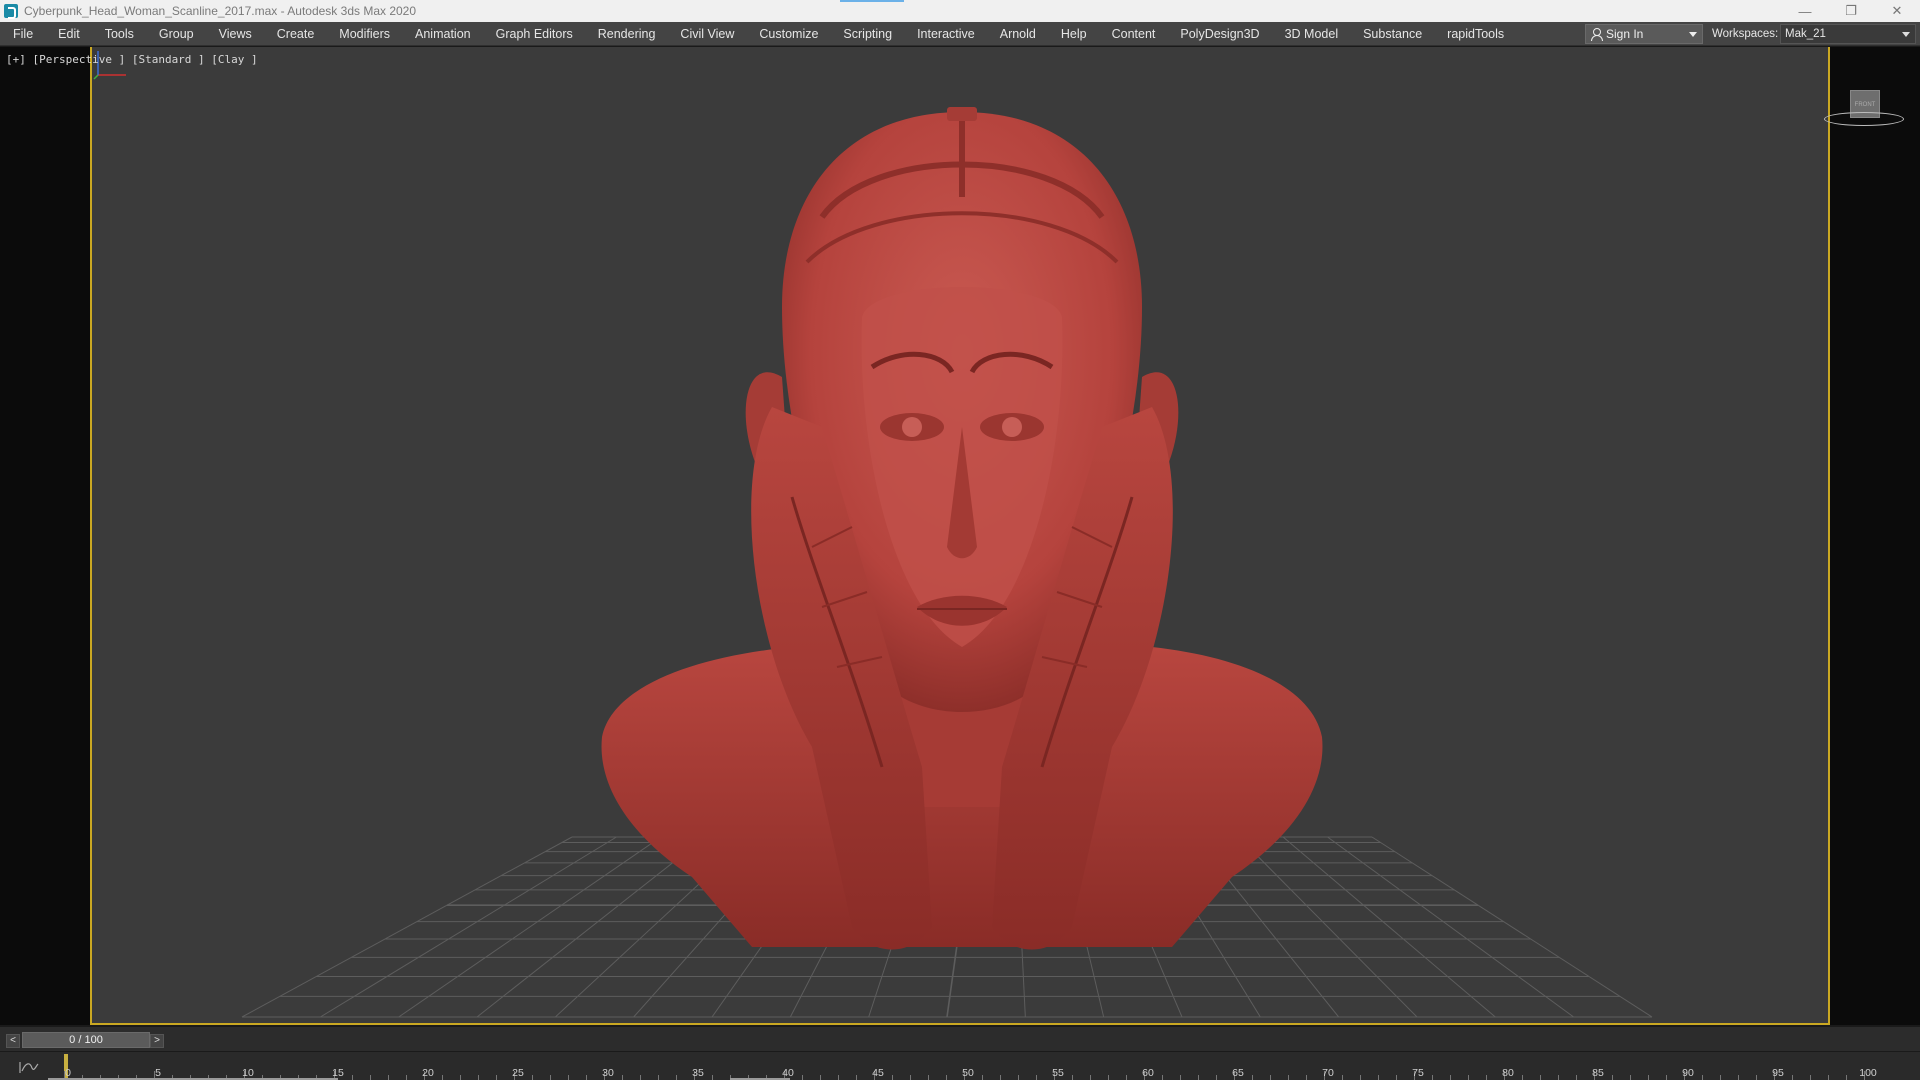 The height and width of the screenshot is (1080, 1920). Describe the element at coordinates (1418, 1073) in the screenshot. I see `timeline-tick-label: 75` at that location.